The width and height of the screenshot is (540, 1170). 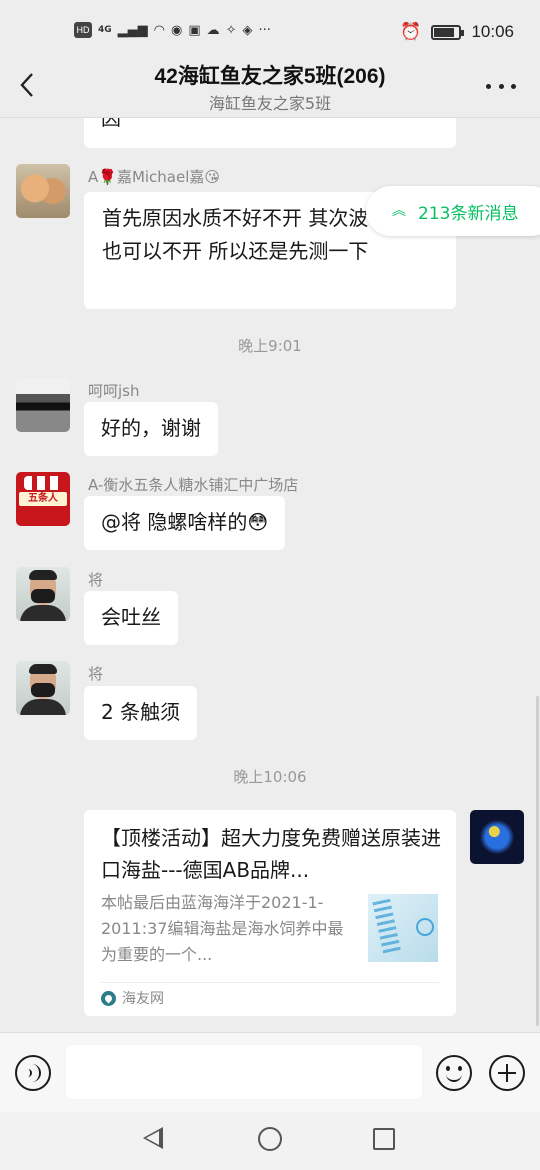 I want to click on voice-input-button, so click(x=33, y=1073).